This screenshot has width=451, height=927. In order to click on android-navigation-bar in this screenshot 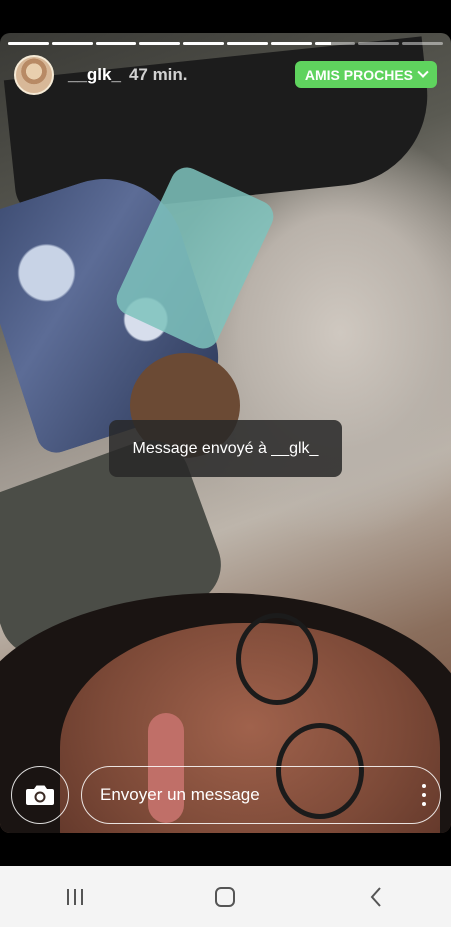, I will do `click(225, 896)`.